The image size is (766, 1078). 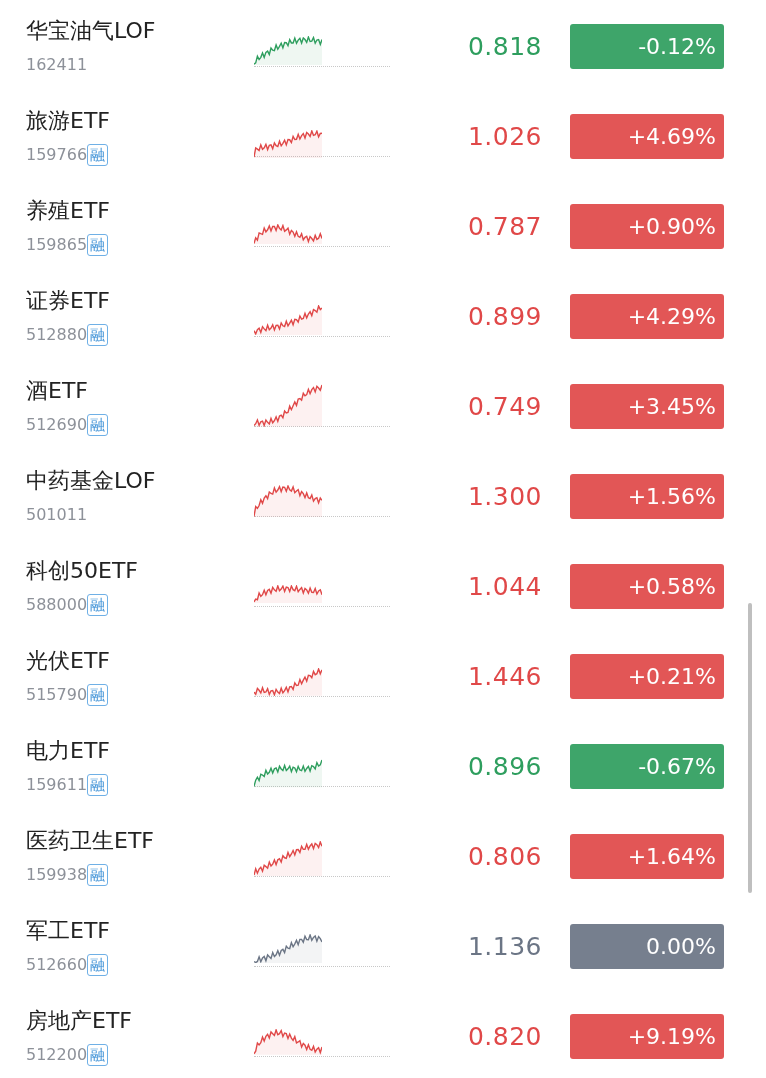 I want to click on price-text: 1.044, so click(x=504, y=586).